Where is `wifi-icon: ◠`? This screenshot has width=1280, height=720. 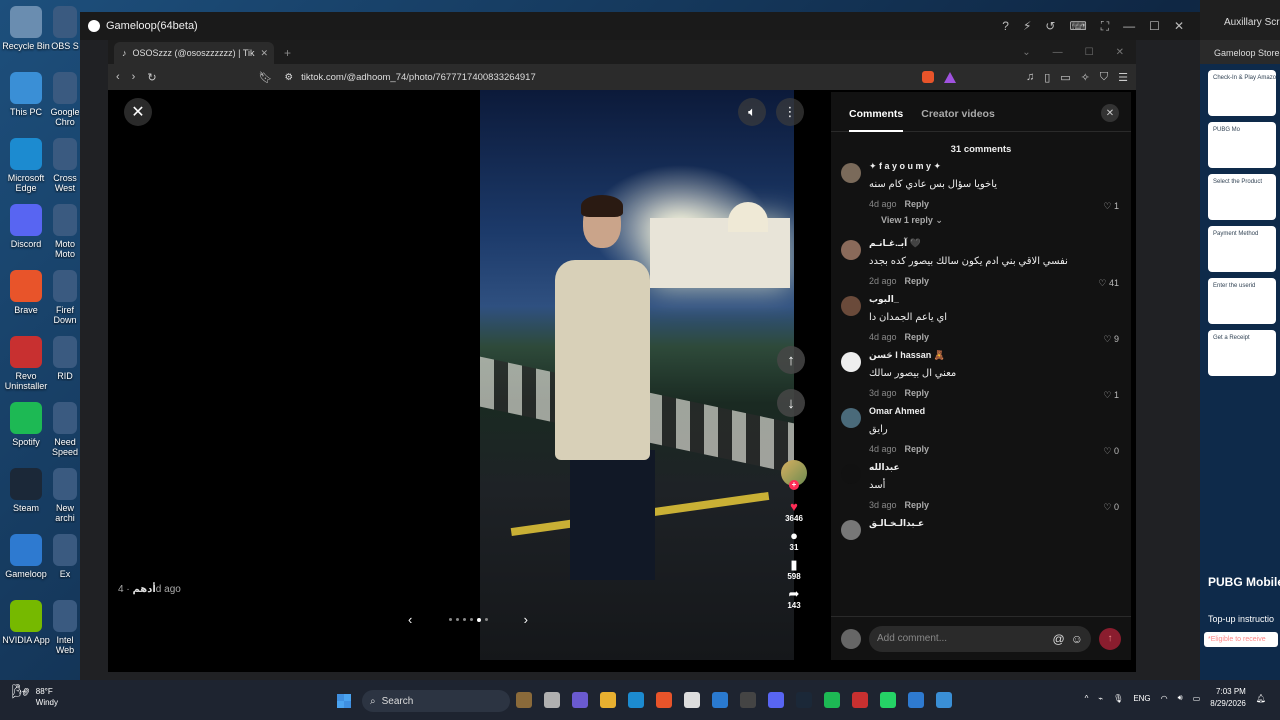 wifi-icon: ◠ is located at coordinates (1164, 698).